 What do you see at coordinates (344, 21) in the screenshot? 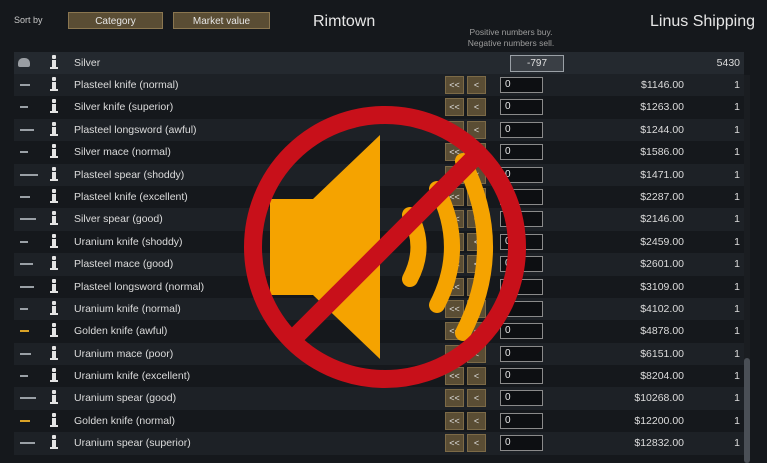
I see `colony-name: Rimtown` at bounding box center [344, 21].